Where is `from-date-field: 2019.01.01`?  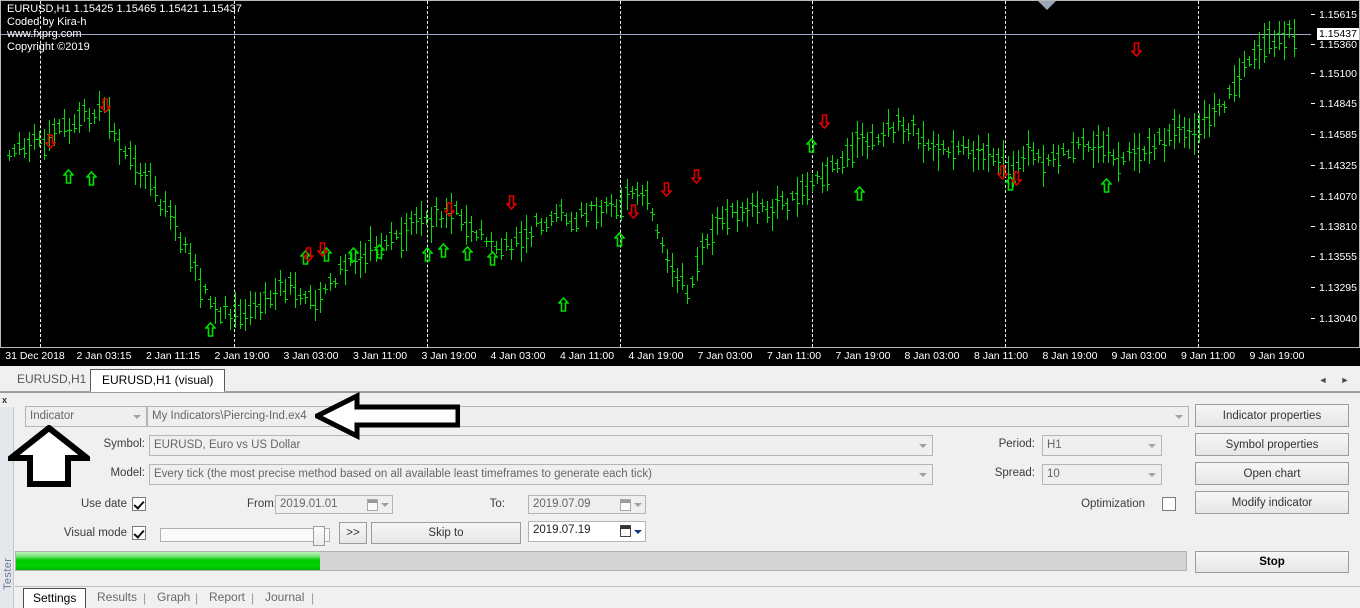 from-date-field: 2019.01.01 is located at coordinates (334, 504).